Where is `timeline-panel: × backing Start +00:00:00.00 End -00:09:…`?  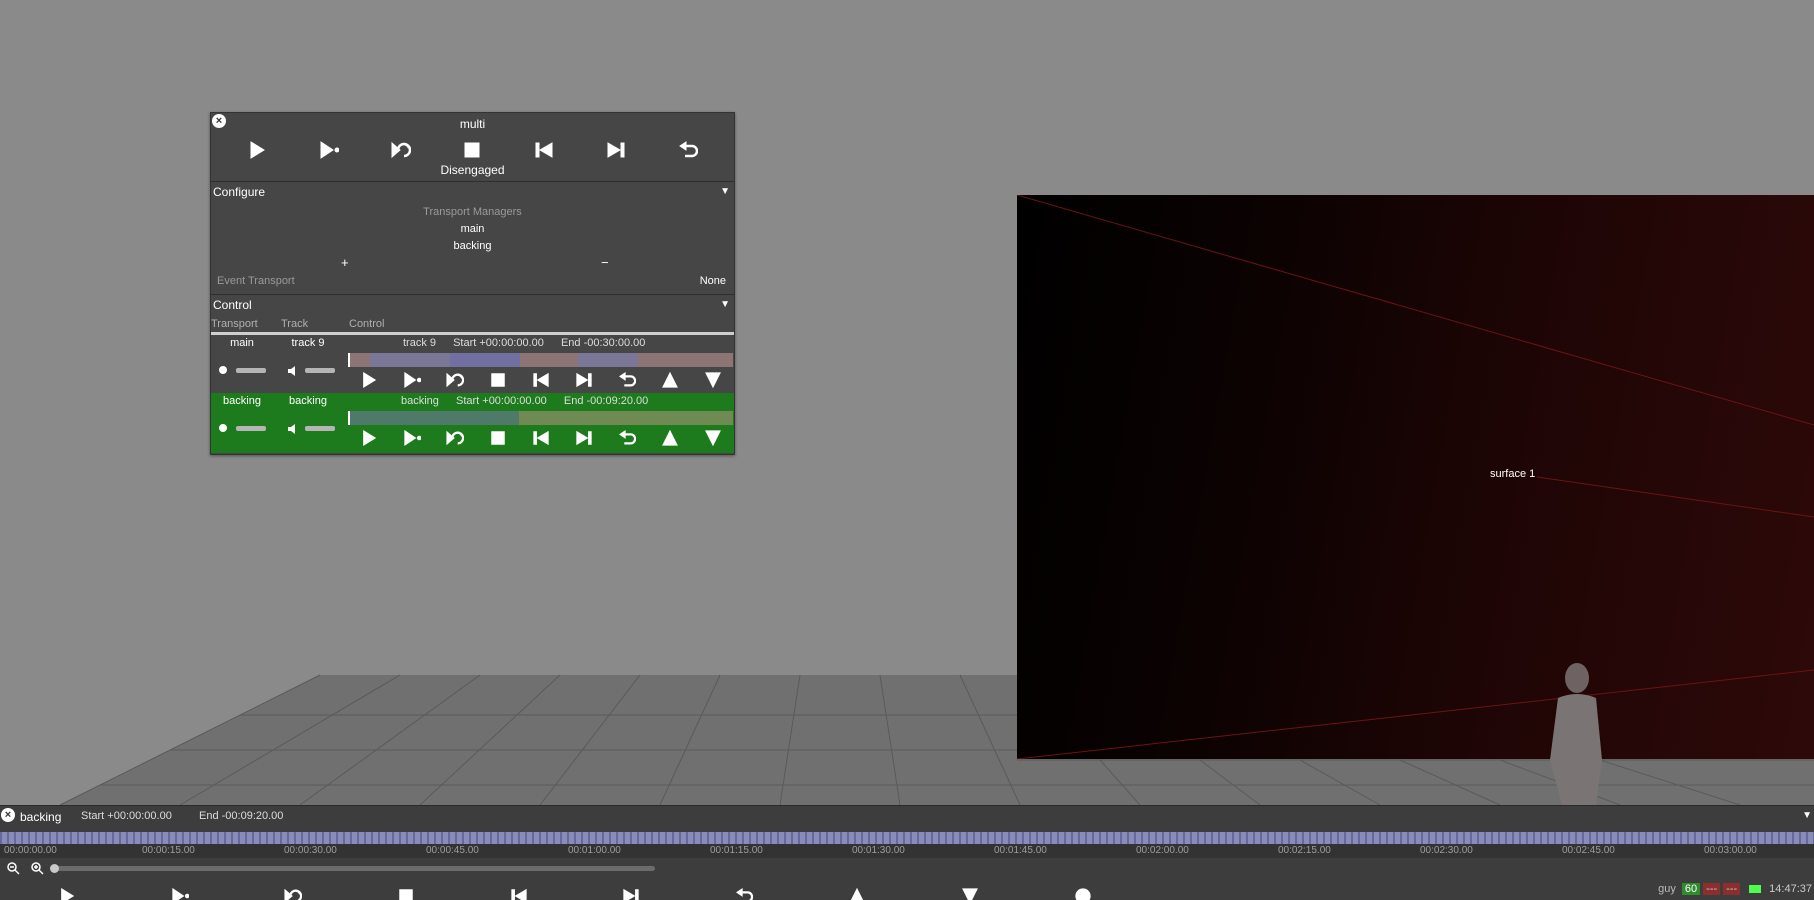 timeline-panel: × backing Start +00:00:00.00 End -00:09:… is located at coordinates (907, 852).